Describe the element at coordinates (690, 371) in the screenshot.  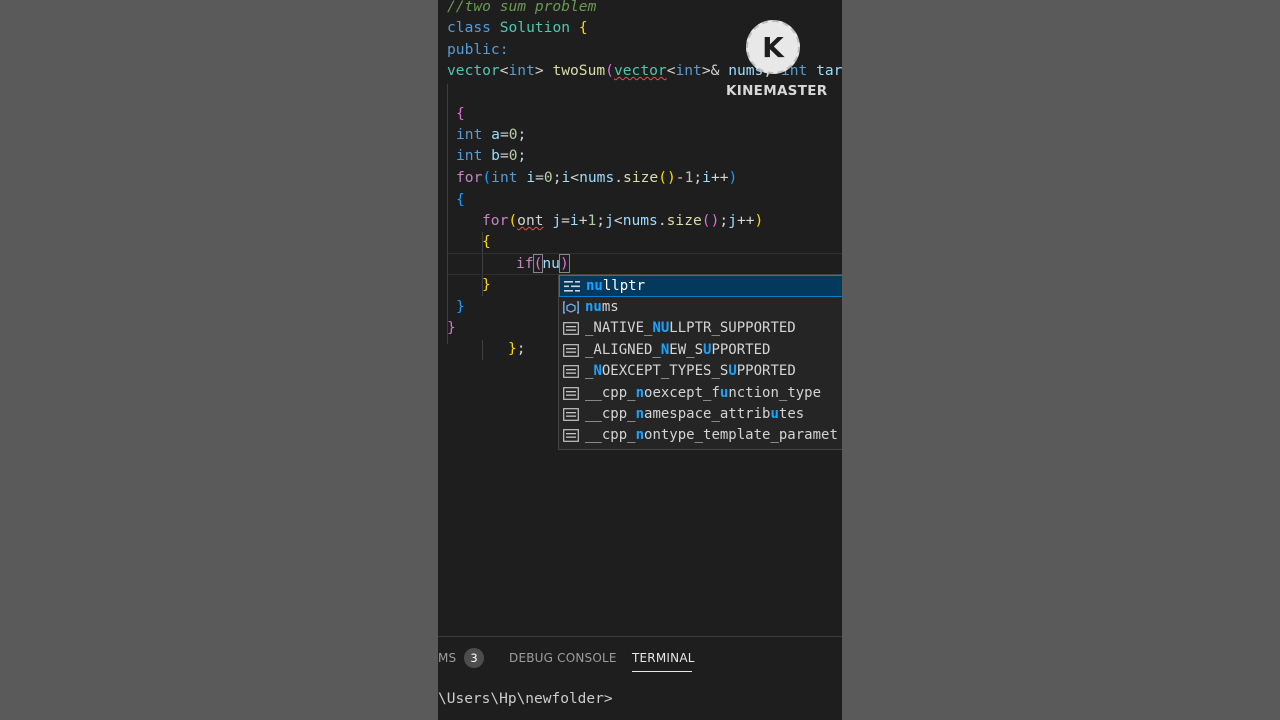
I see `suggestion-label: _NOEXCEPT_TYPES_SUPPORTED` at that location.